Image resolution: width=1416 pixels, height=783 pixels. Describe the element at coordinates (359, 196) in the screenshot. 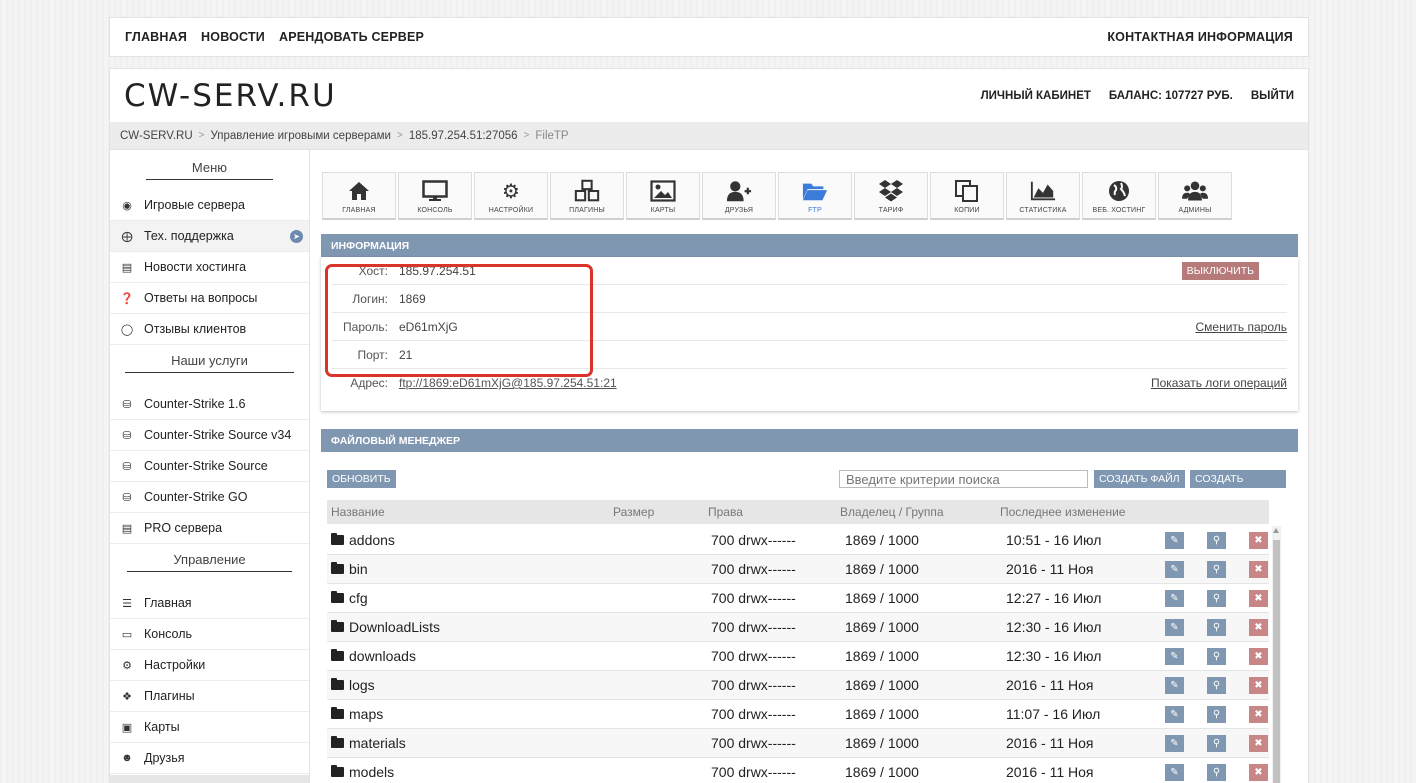

I see `tab-home: главная` at that location.